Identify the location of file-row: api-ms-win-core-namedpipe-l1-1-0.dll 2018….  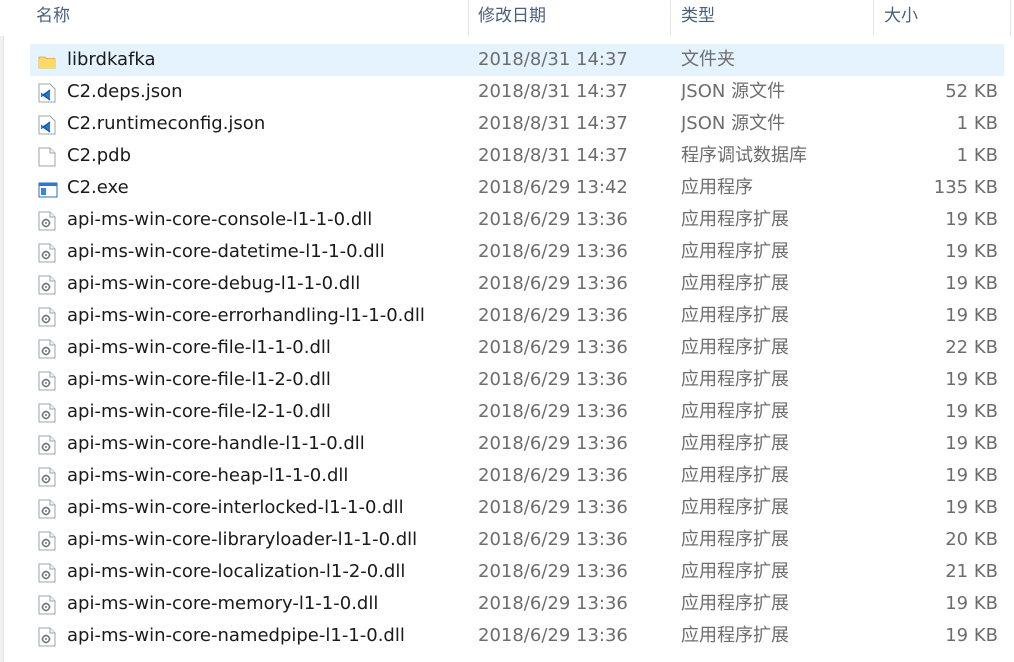
(507, 636).